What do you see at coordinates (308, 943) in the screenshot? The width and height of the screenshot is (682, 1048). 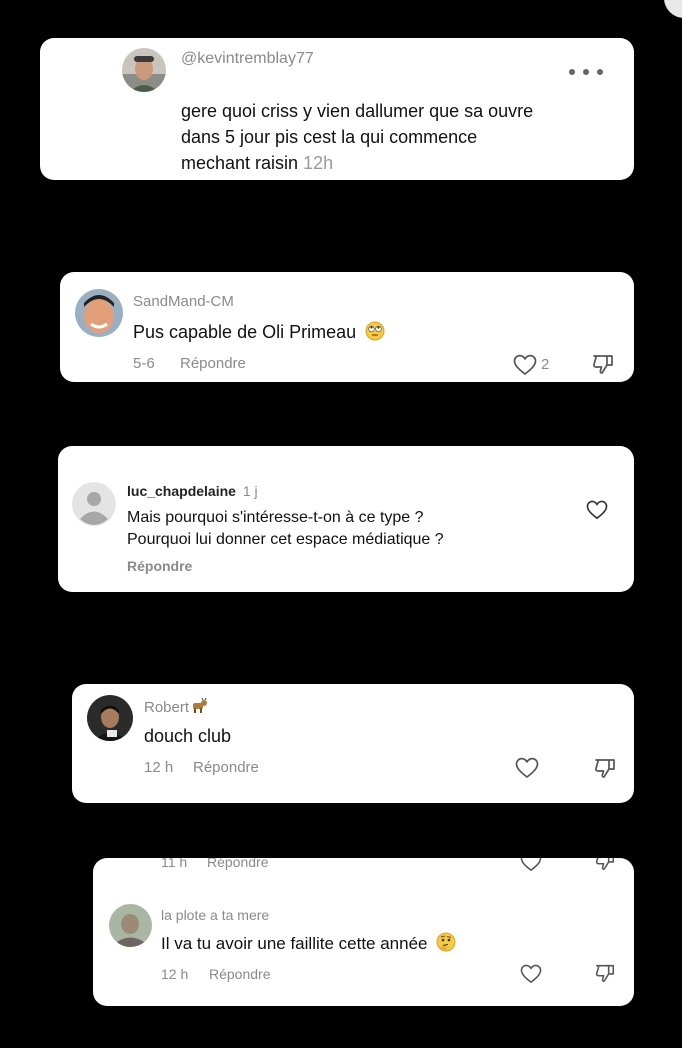 I see `comment-text: Il va tu avoir une faillite cette année` at bounding box center [308, 943].